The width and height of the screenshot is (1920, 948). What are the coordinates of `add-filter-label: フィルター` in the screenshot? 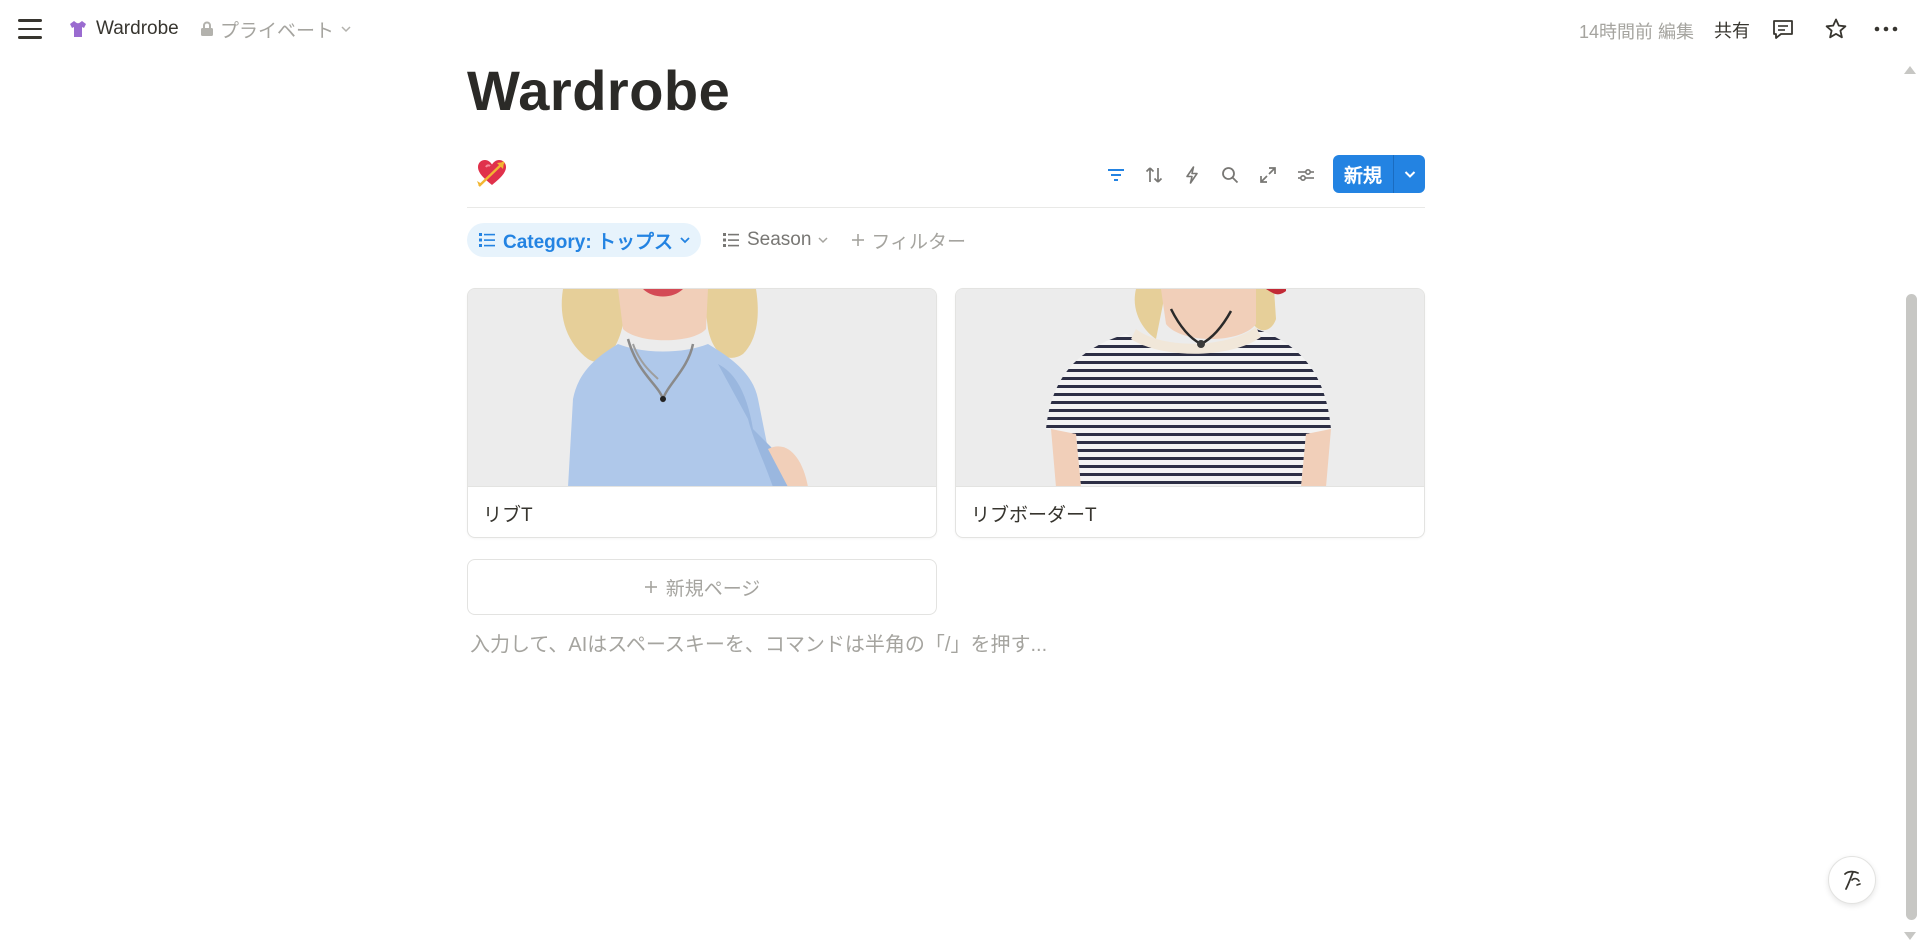 It's located at (919, 242).